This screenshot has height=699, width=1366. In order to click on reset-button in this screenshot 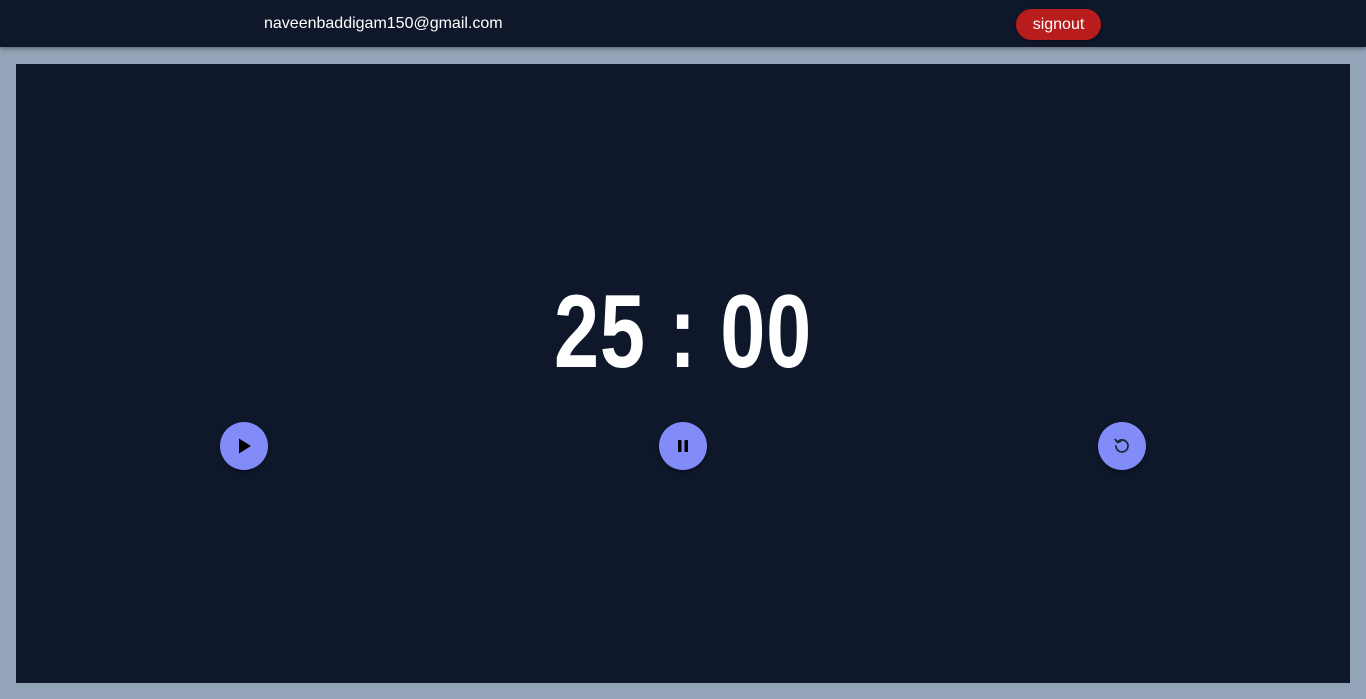, I will do `click(1122, 446)`.